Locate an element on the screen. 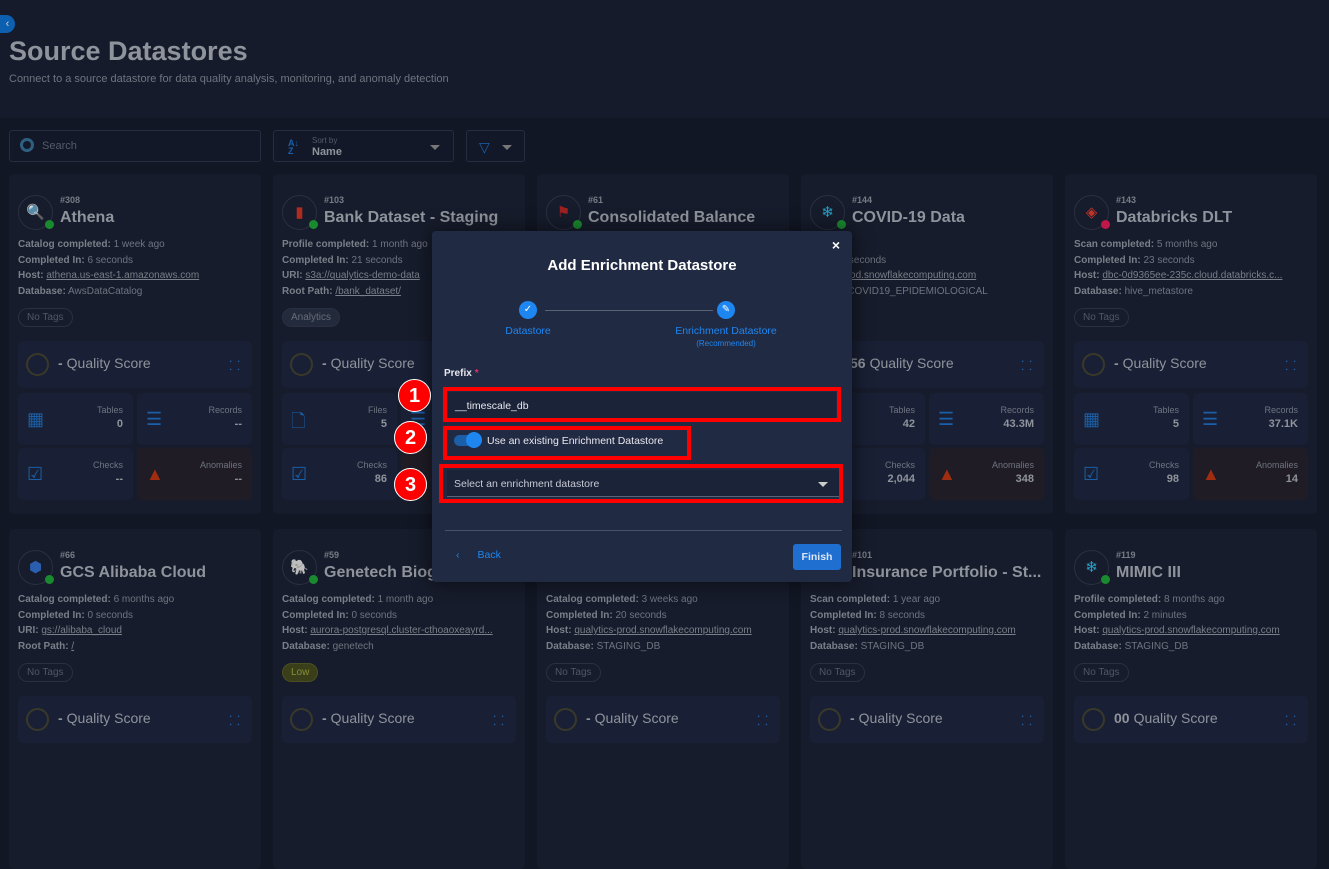 Image resolution: width=1329 pixels, height=869 pixels. stat-anomalies: ▲ Anomalies 14 is located at coordinates (1250, 474).